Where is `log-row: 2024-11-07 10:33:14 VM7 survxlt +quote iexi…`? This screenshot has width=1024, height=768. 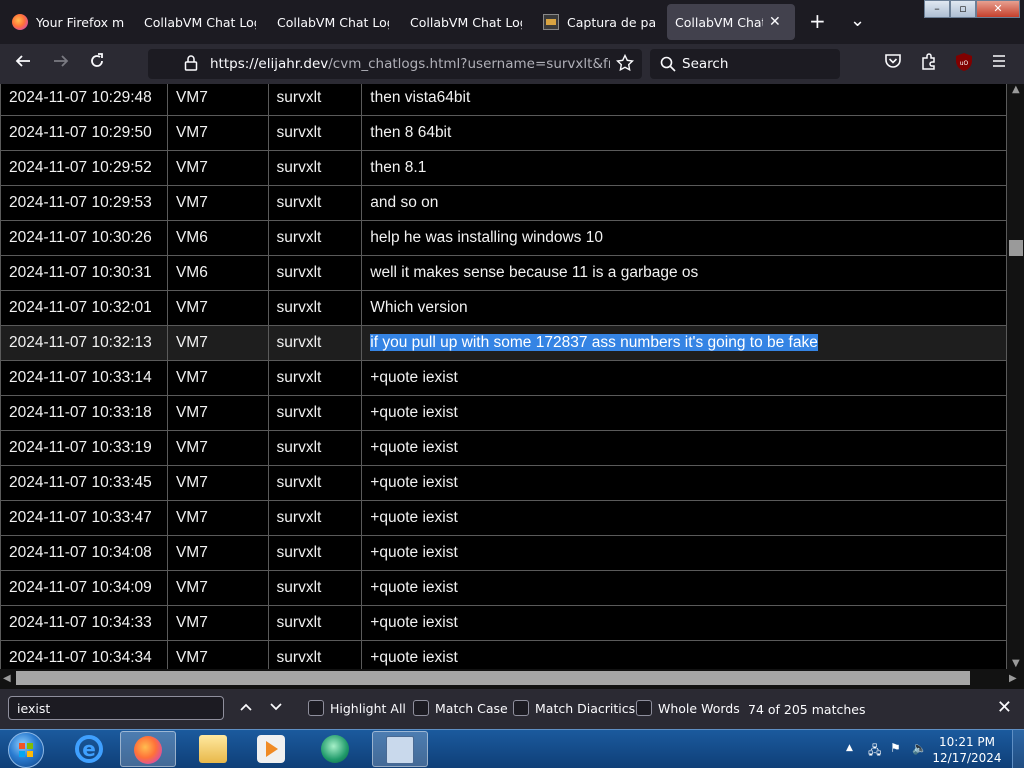
log-row: 2024-11-07 10:33:14 VM7 survxlt +quote iexi… is located at coordinates (503, 378).